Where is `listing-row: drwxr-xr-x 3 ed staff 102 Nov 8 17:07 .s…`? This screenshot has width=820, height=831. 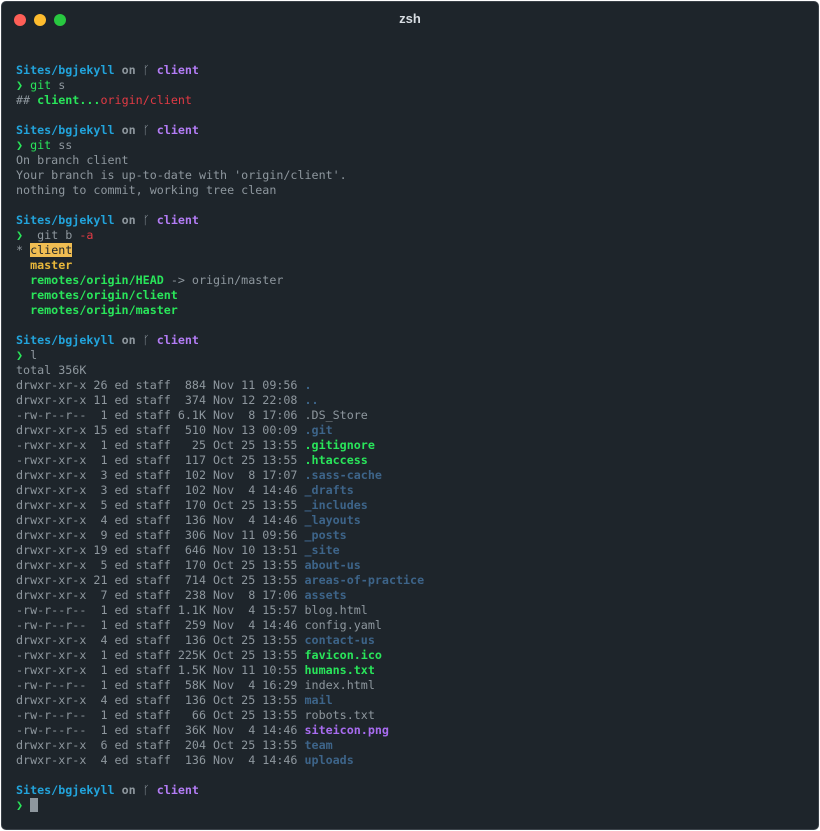 listing-row: drwxr-xr-x 3 ed staff 102 Nov 8 17:07 .s… is located at coordinates (199, 475).